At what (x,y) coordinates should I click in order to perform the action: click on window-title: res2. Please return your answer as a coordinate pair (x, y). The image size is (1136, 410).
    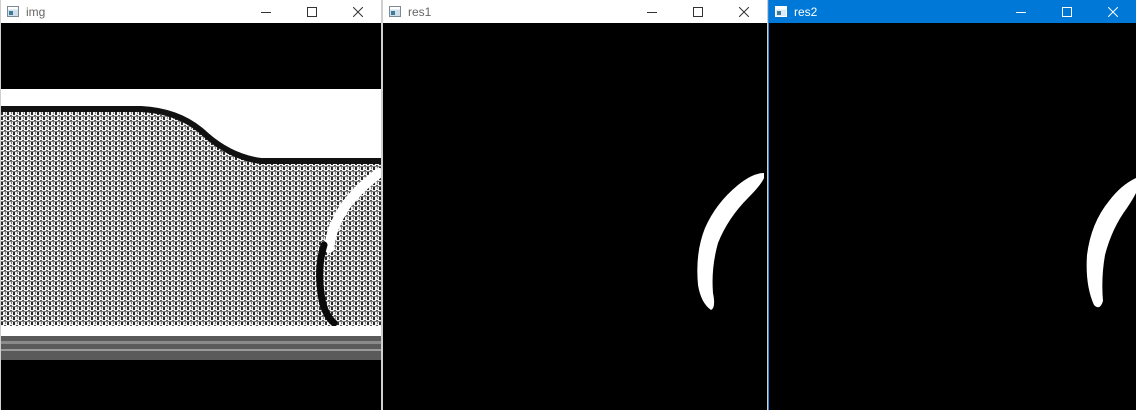
    Looking at the image, I should click on (806, 11).